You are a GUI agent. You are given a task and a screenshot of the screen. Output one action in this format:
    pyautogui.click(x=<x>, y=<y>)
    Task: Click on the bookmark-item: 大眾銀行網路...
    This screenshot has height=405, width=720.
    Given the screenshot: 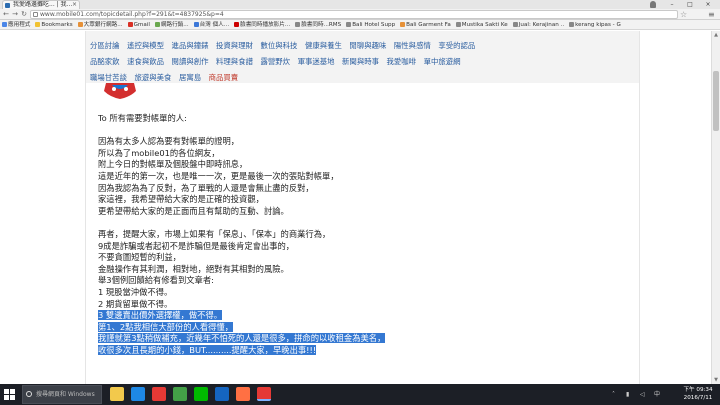 What is the action you would take?
    pyautogui.click(x=101, y=24)
    